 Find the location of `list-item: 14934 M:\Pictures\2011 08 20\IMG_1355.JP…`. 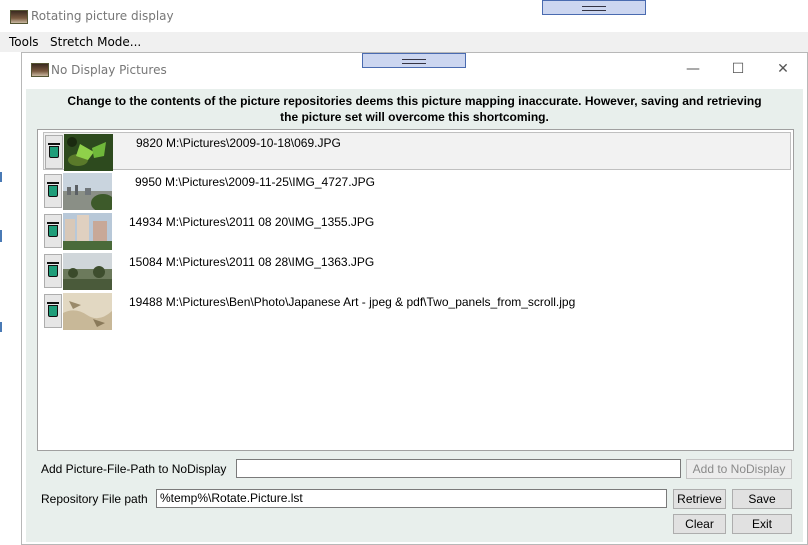

list-item: 14934 M:\Pictures\2011 08 20\IMG_1355.JP… is located at coordinates (417, 231).